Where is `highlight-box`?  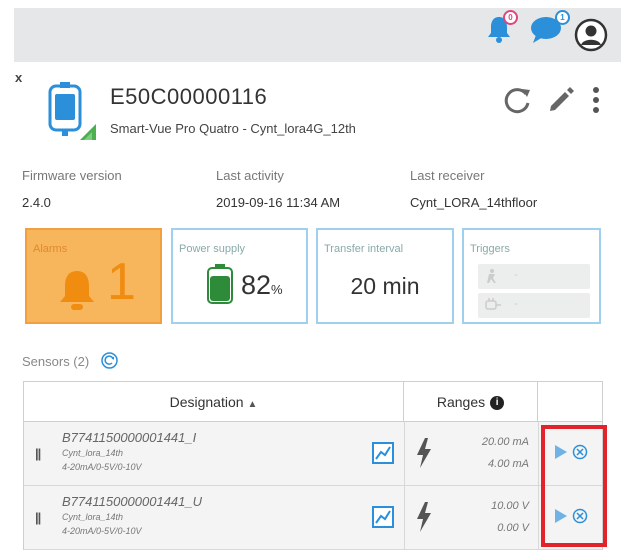
highlight-box is located at coordinates (574, 486).